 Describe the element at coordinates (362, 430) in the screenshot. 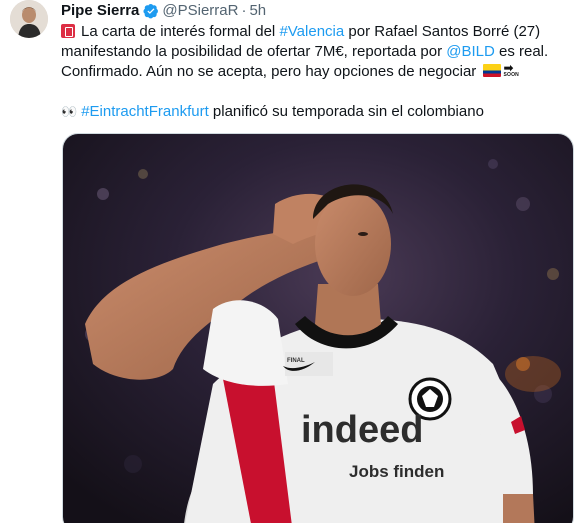

I see `shirt-sponsor-text: indeed` at that location.